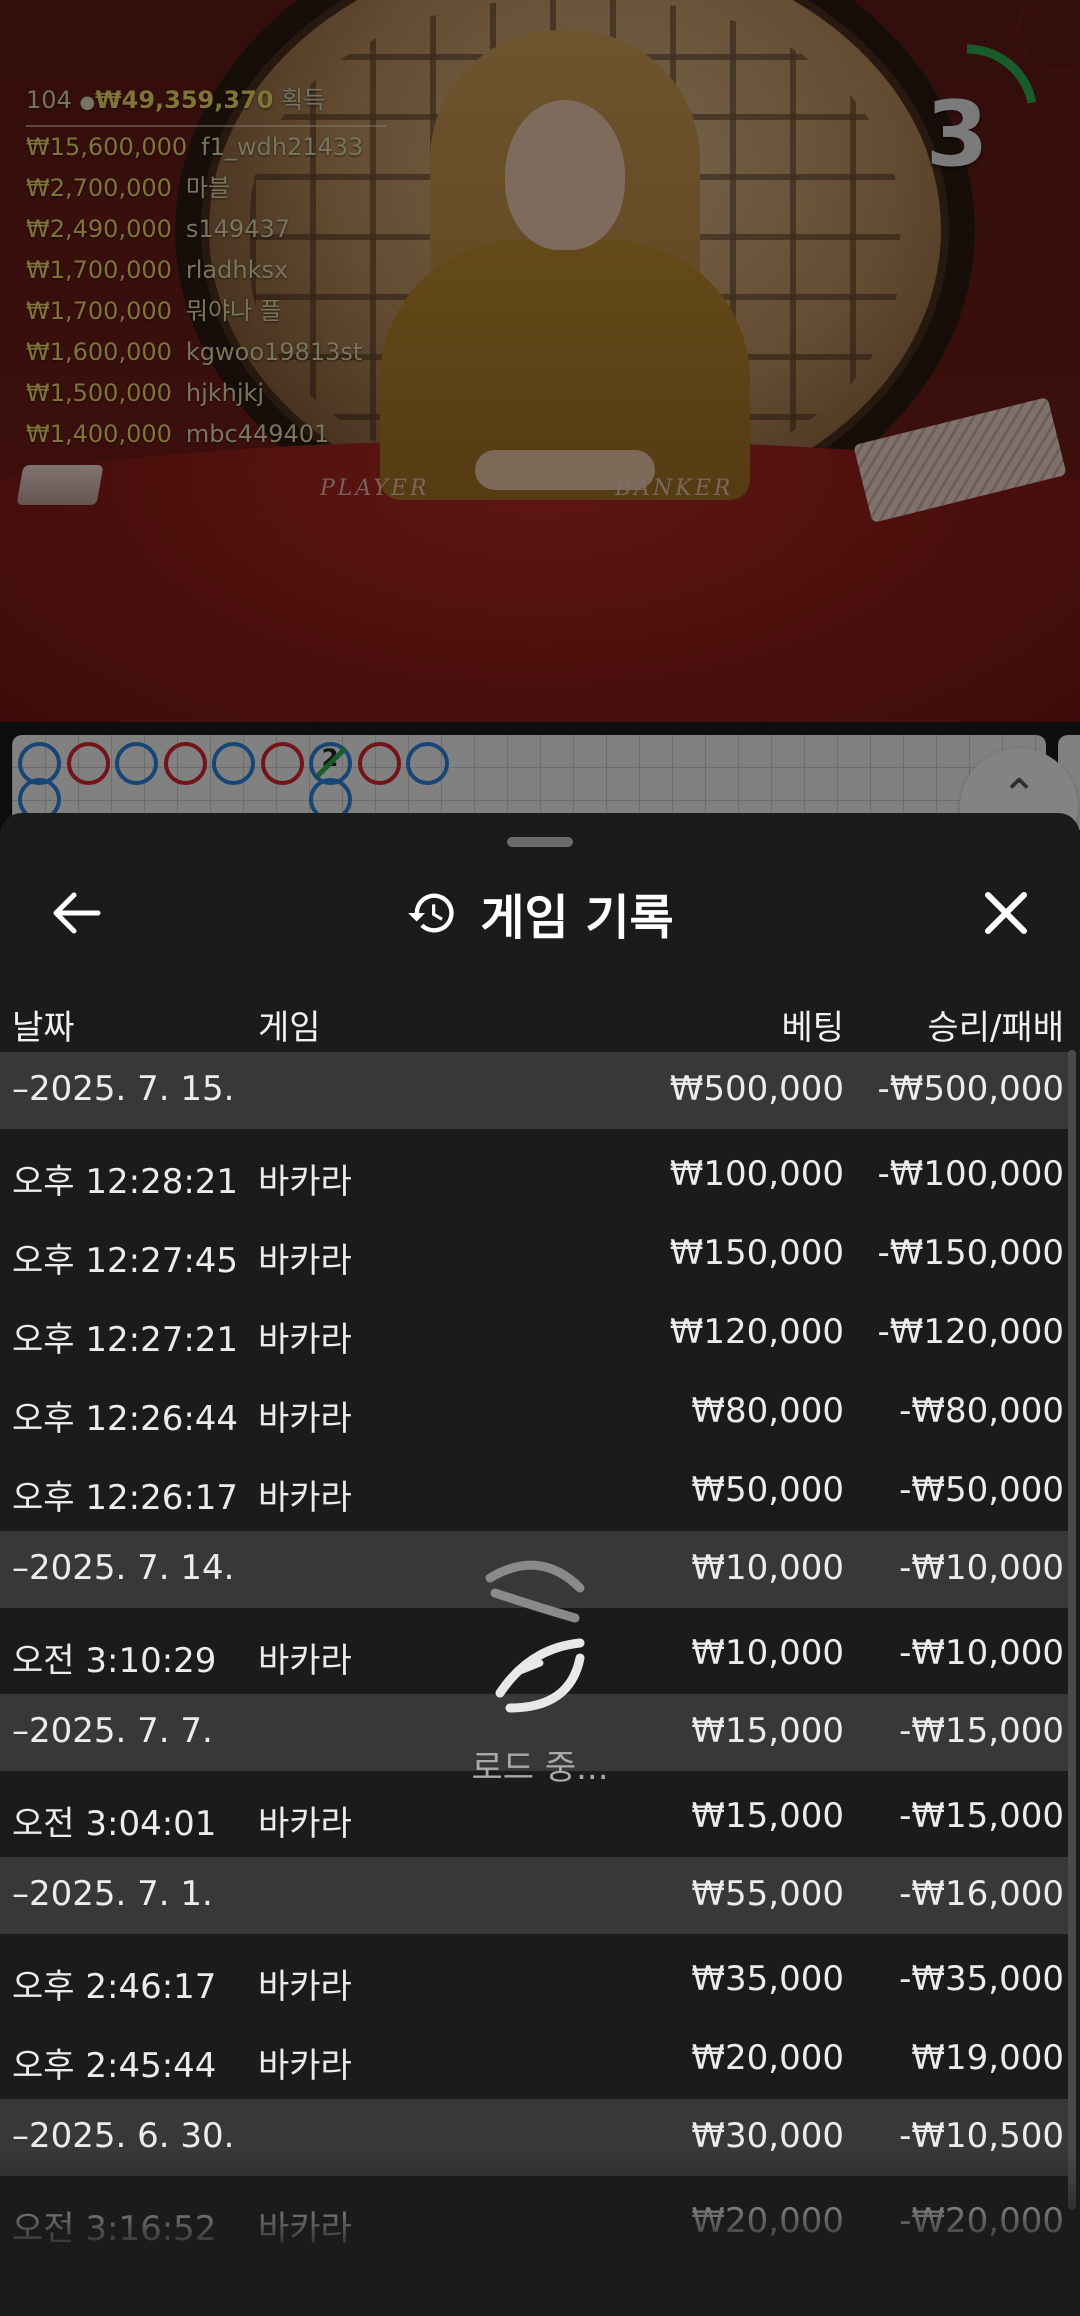  Describe the element at coordinates (112, 1894) in the screenshot. I see `group-date: –2025. 7. 1.` at that location.